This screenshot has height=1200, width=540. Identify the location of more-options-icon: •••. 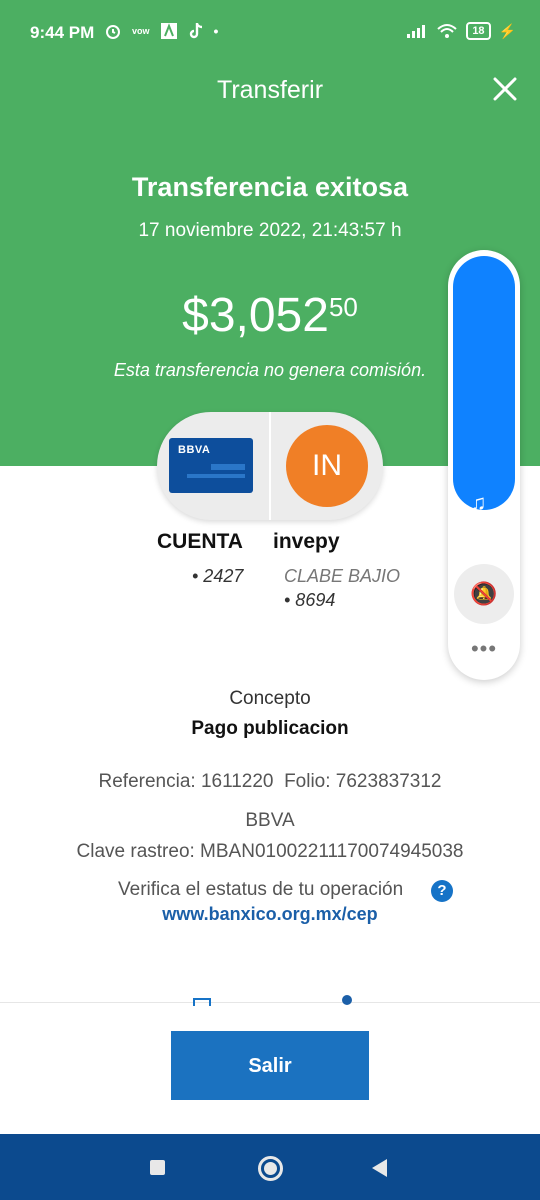
(484, 649).